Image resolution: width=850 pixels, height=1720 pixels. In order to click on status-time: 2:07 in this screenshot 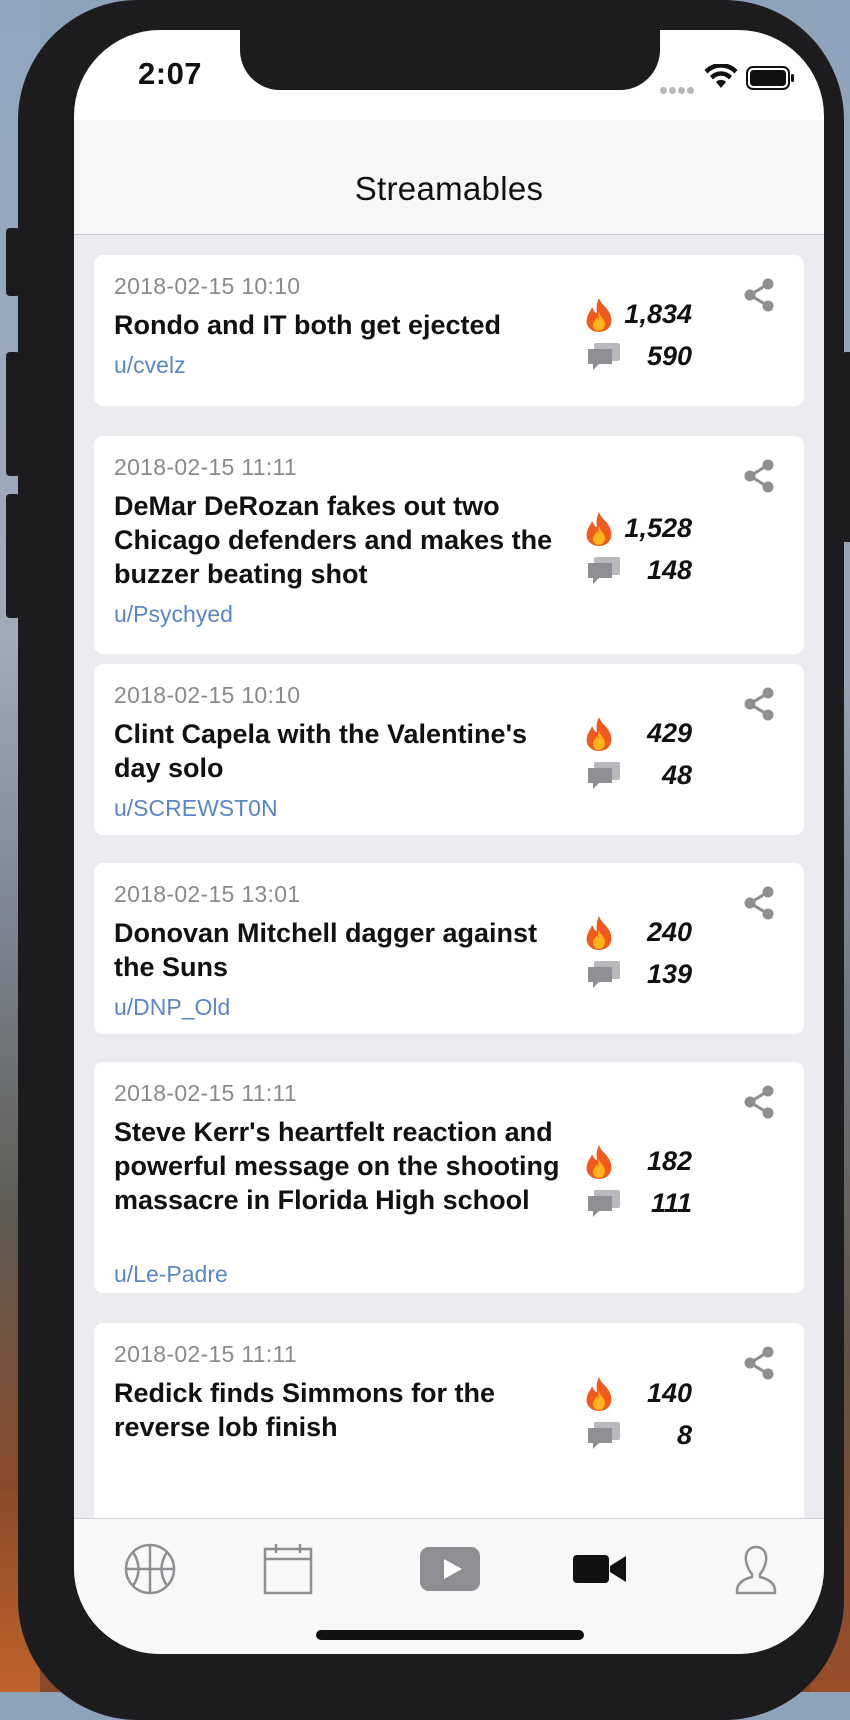, I will do `click(170, 73)`.